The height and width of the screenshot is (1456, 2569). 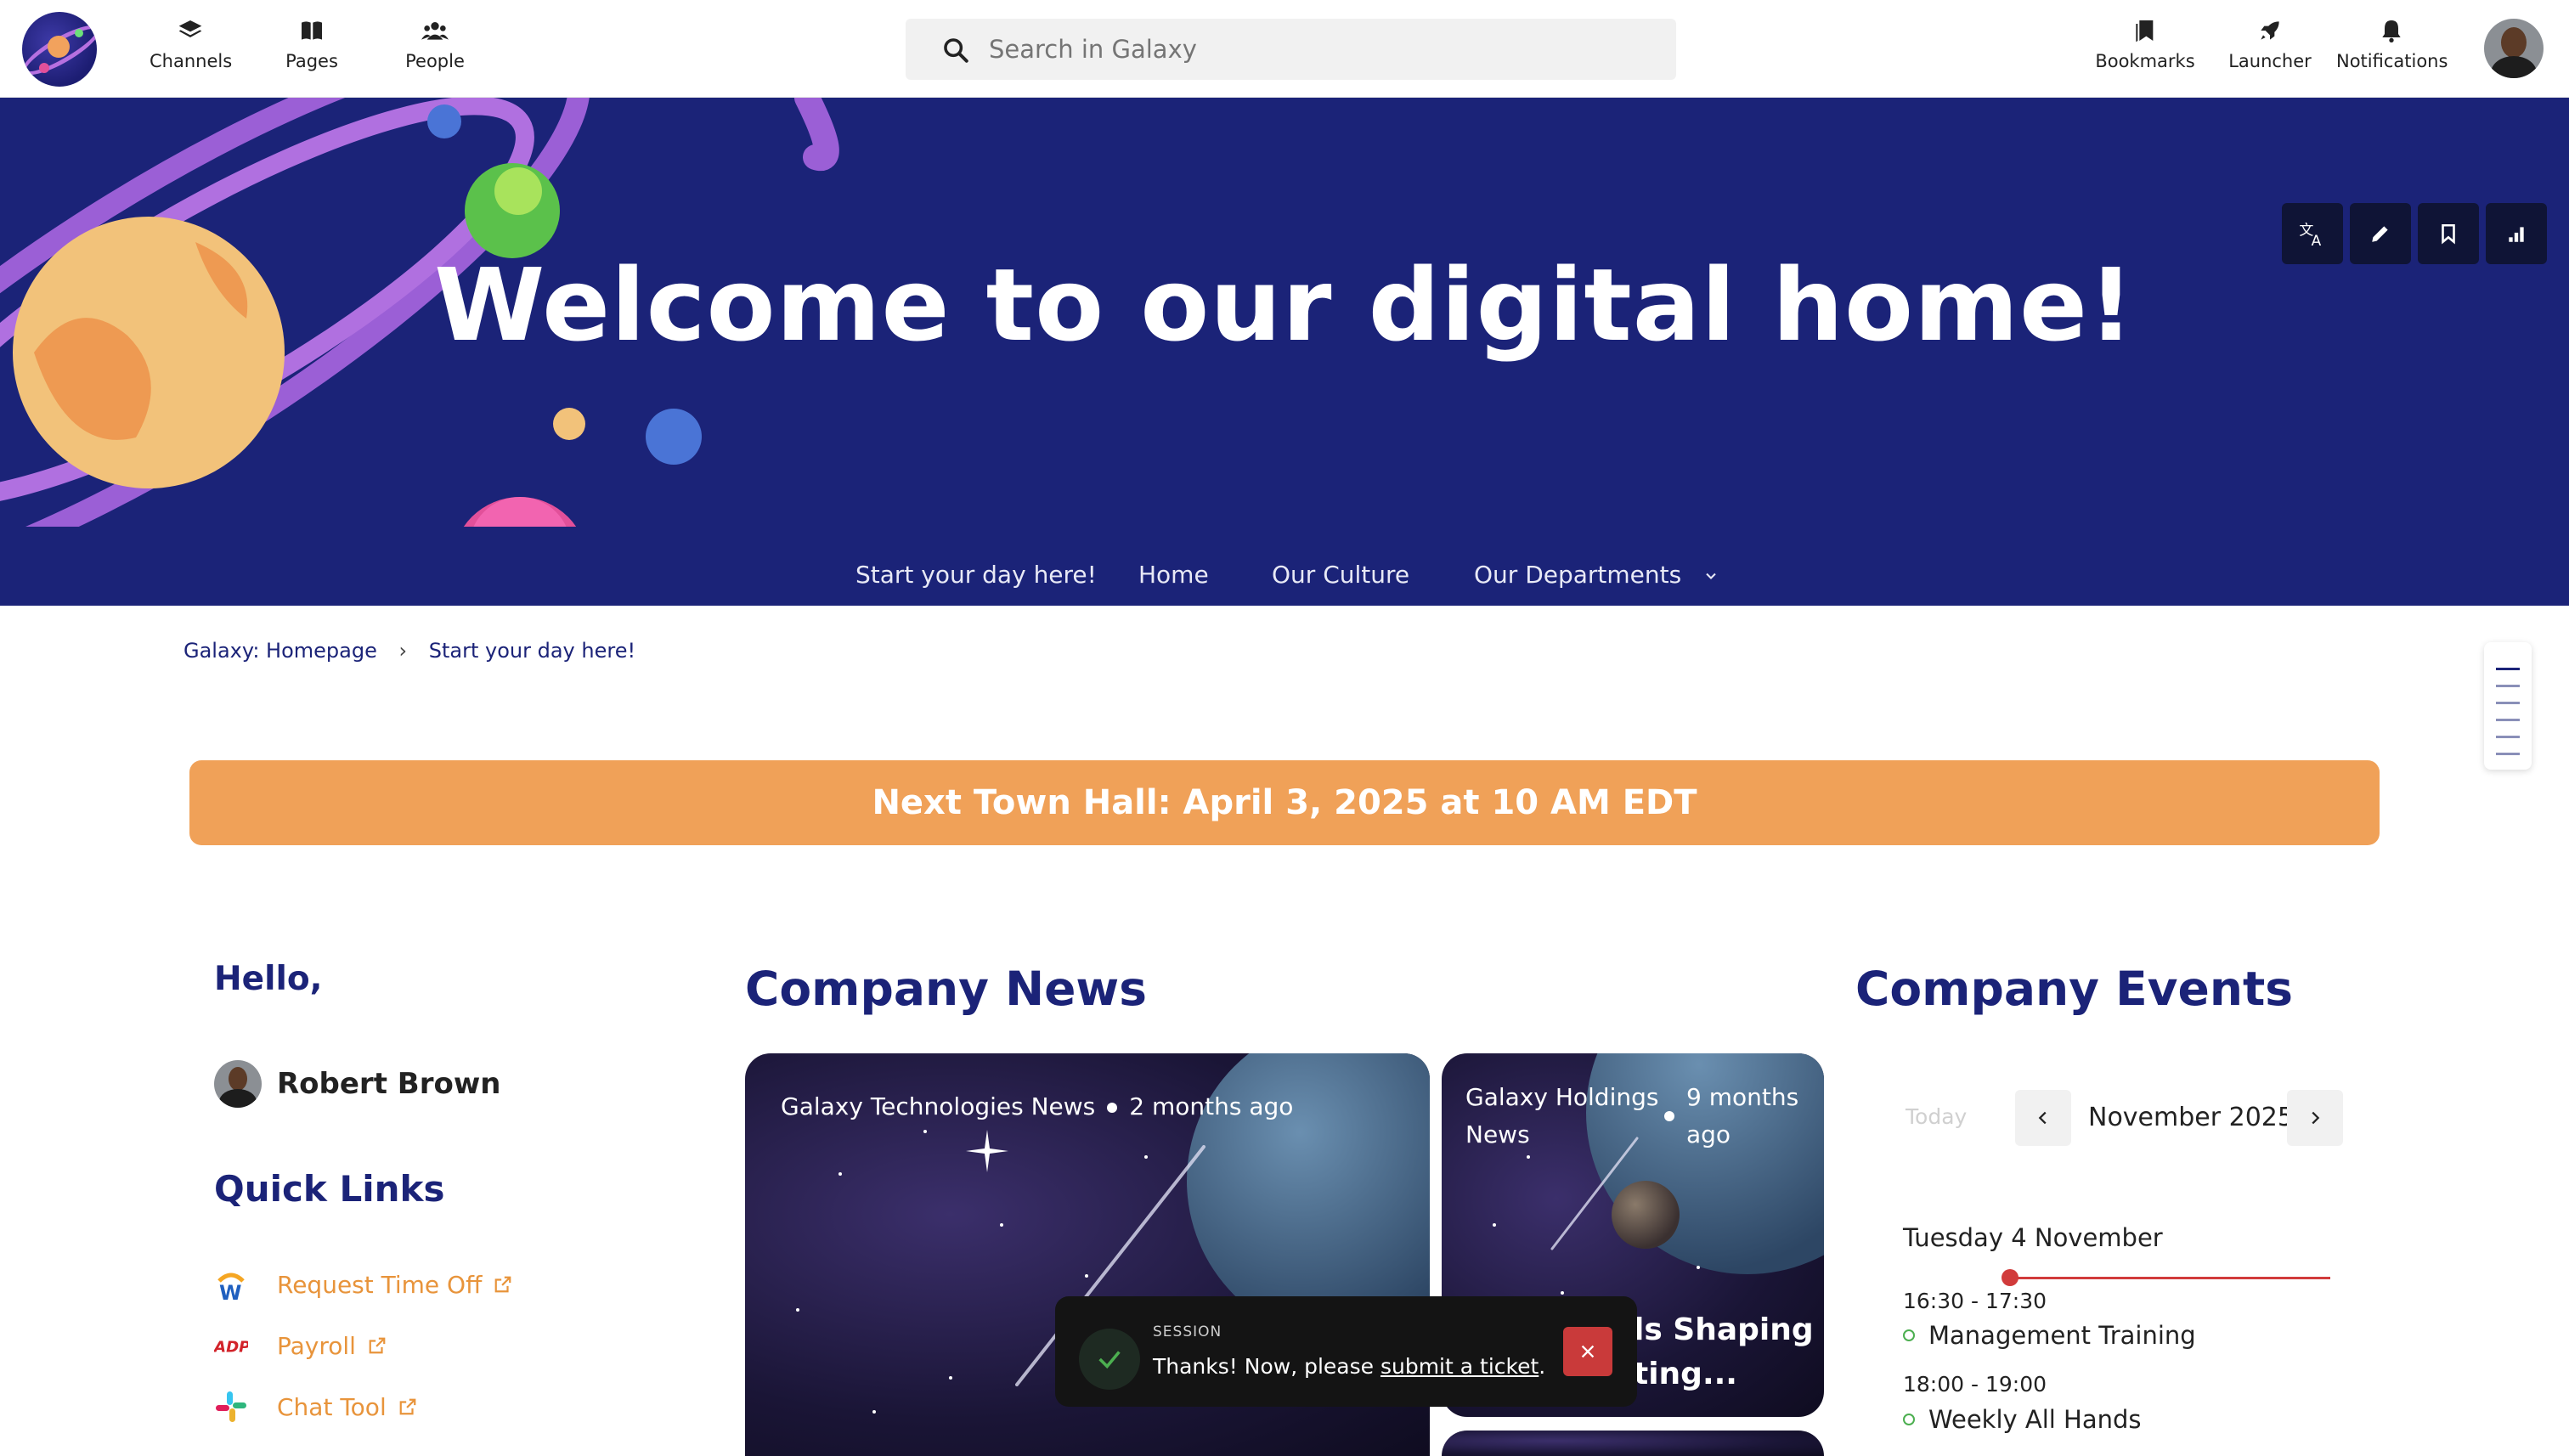 I want to click on search-bar, so click(x=1291, y=50).